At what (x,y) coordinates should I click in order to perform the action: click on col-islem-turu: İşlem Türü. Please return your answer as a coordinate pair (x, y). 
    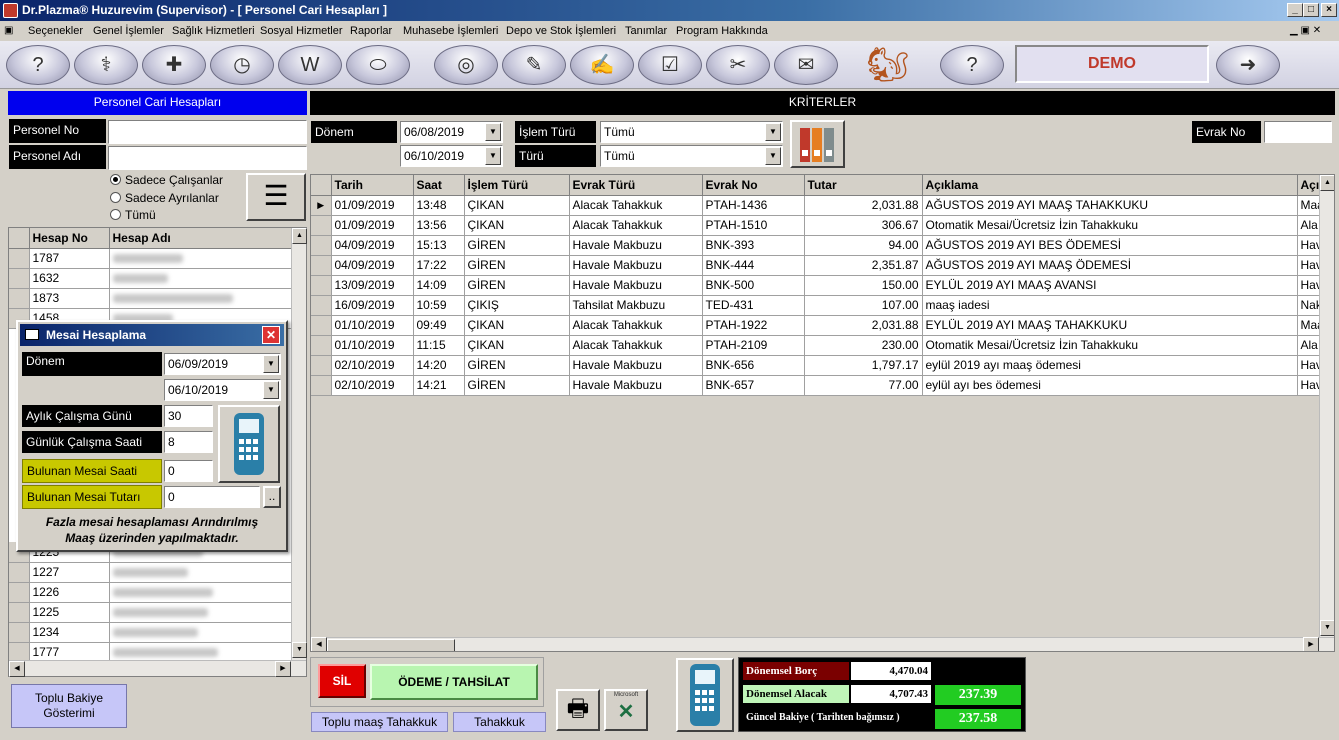
    Looking at the image, I should click on (517, 185).